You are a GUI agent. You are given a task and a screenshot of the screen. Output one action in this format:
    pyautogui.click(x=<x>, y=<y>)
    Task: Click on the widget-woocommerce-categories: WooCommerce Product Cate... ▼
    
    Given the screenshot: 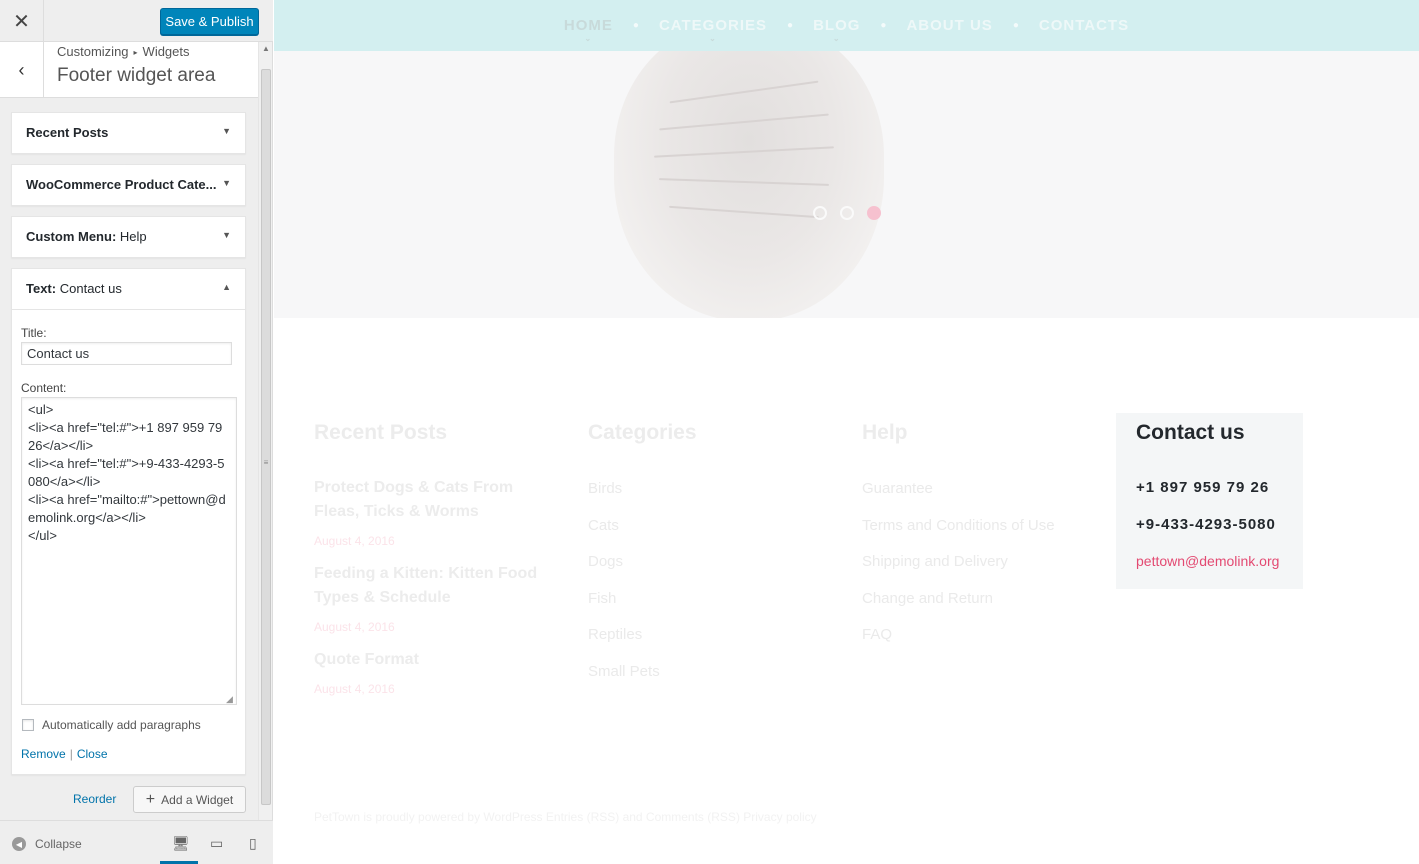 What is the action you would take?
    pyautogui.click(x=128, y=185)
    